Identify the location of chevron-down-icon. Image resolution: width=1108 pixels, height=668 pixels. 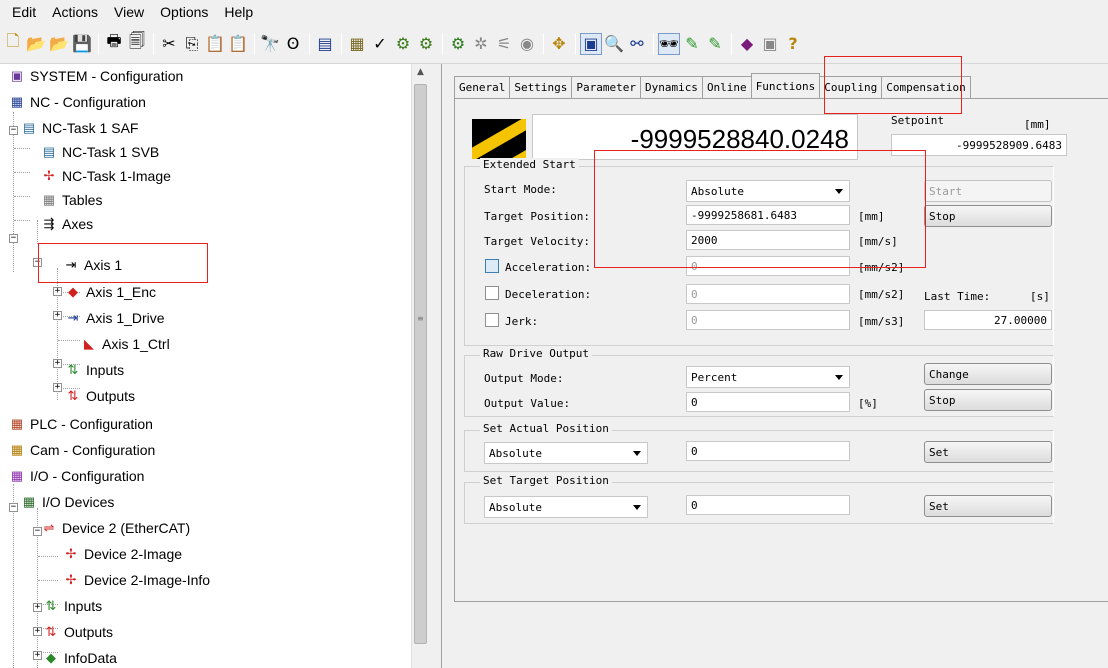
(839, 377).